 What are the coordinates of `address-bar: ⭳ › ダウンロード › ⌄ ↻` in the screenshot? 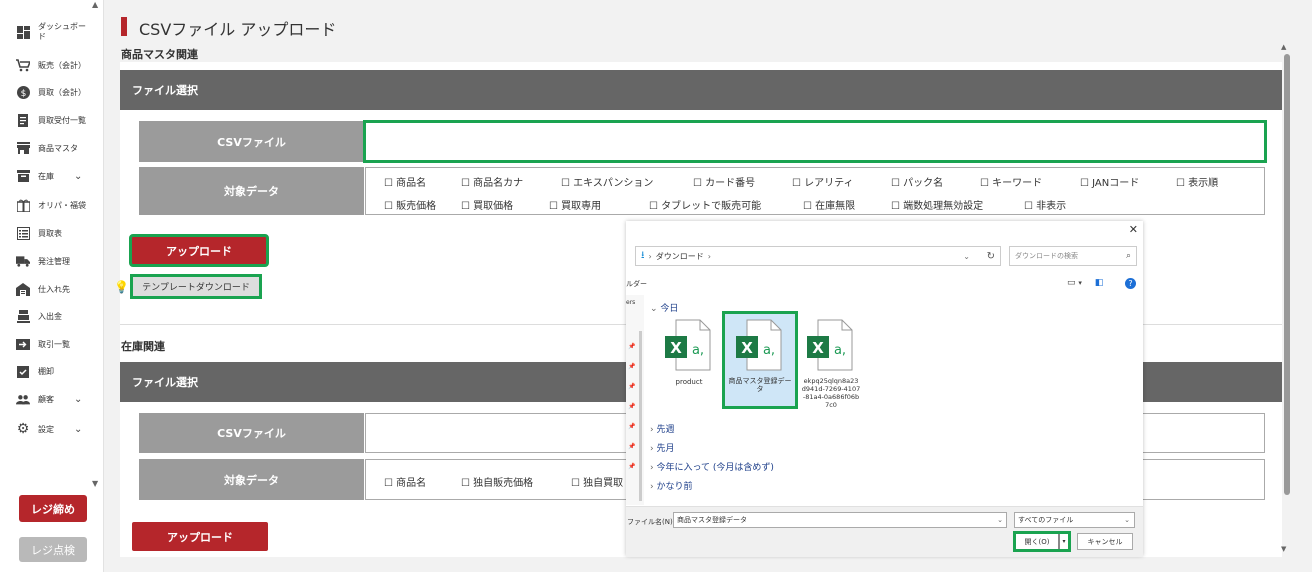 It's located at (818, 256).